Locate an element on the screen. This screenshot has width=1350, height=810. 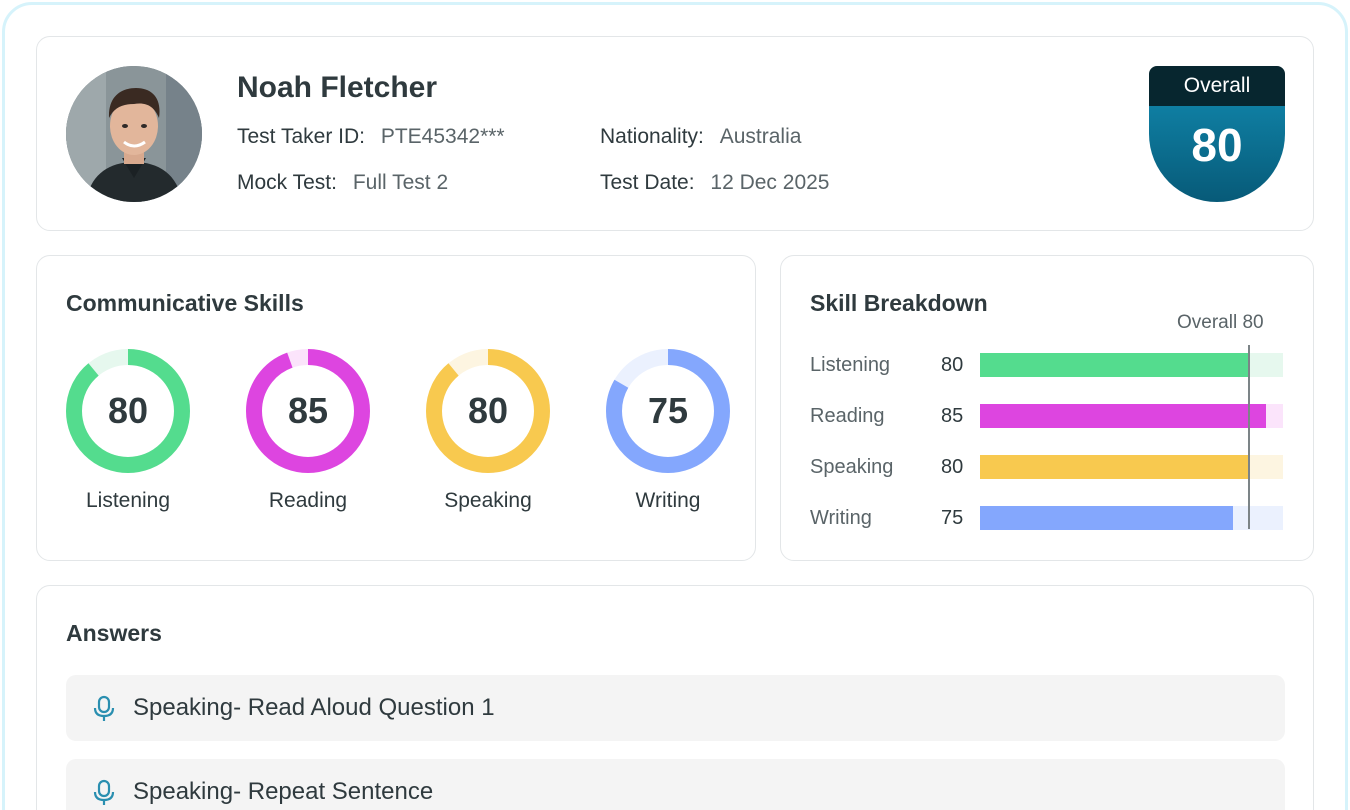
gauge-value: 75 is located at coordinates (668, 410).